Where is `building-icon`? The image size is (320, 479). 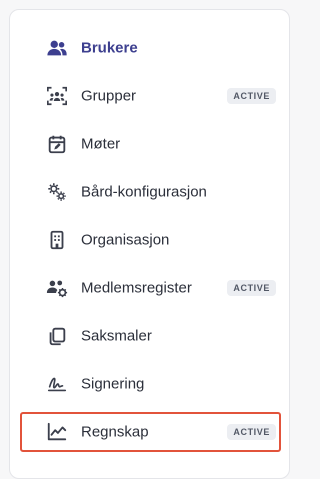 building-icon is located at coordinates (57, 240).